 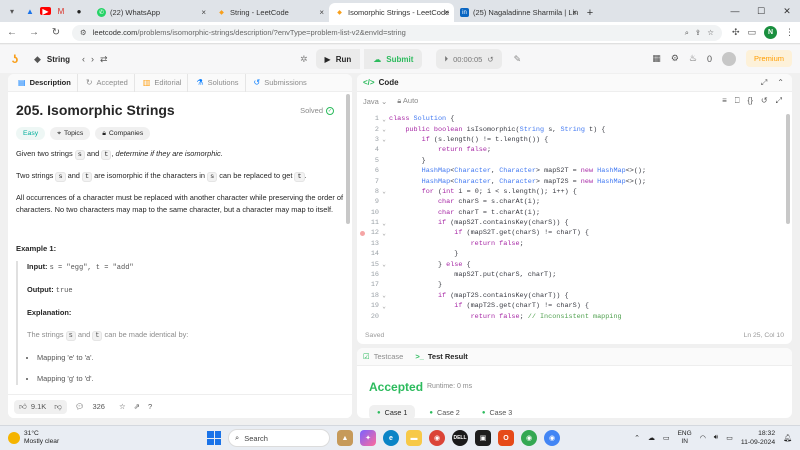 I want to click on code-line: 17 }, so click(x=574, y=285).